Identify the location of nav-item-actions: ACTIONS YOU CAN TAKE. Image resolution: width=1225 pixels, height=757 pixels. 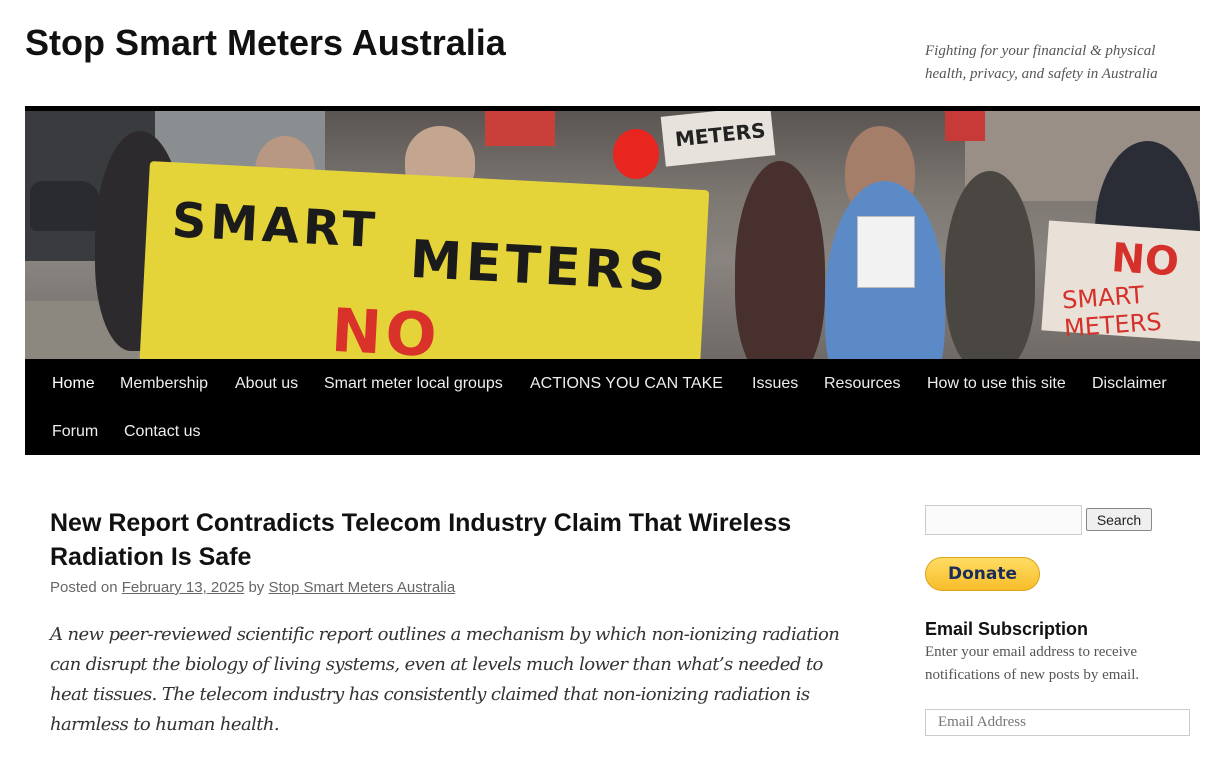
(626, 384).